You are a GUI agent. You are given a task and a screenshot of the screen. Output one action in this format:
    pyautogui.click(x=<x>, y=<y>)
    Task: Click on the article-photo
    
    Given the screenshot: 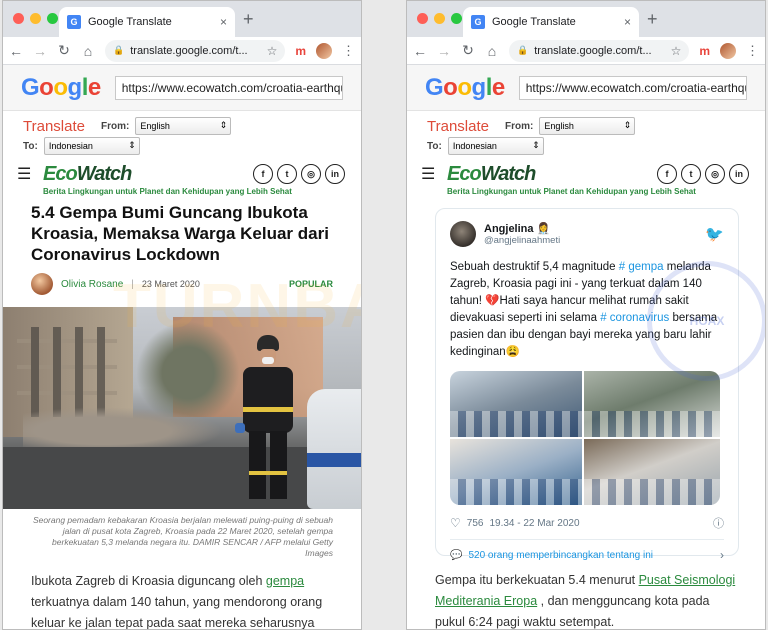 What is the action you would take?
    pyautogui.click(x=182, y=408)
    